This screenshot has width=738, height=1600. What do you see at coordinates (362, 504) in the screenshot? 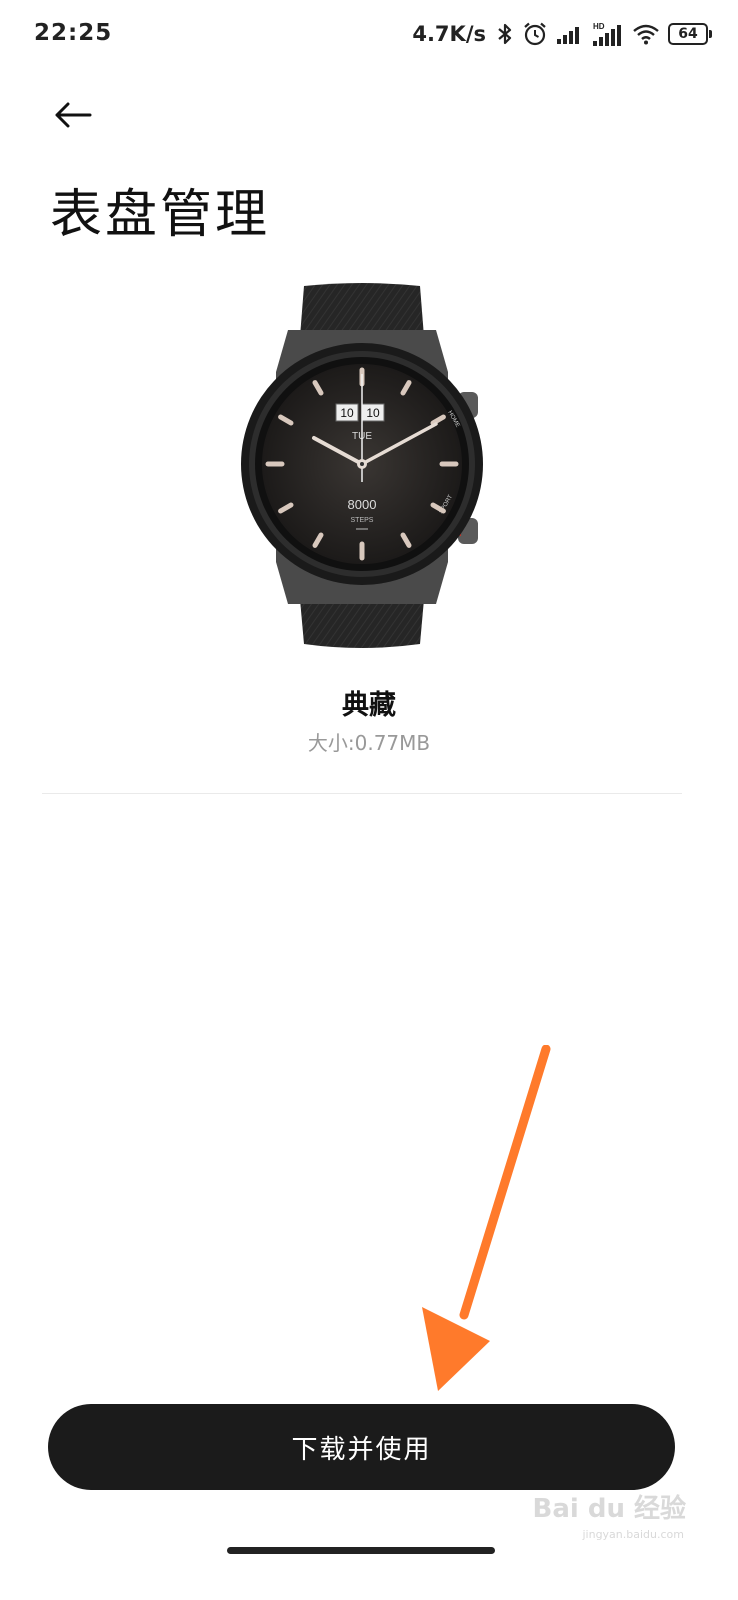
I see `watch-steps-value: 8000` at bounding box center [362, 504].